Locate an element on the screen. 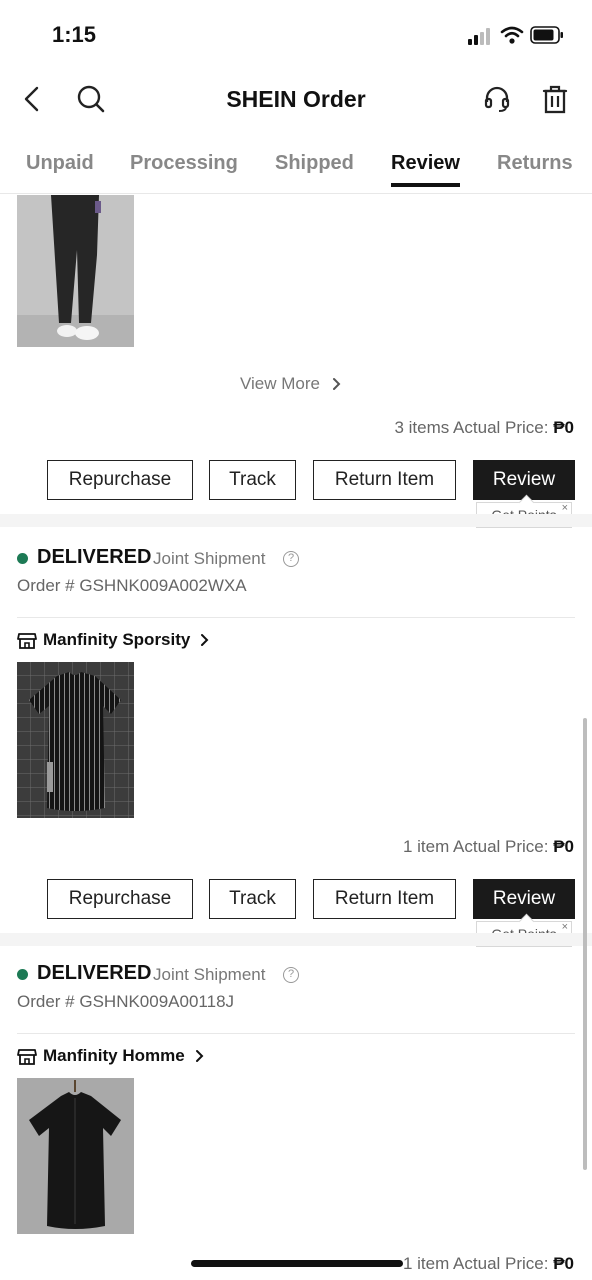 The height and width of the screenshot is (1280, 592). trash-bin-icon is located at coordinates (555, 99).